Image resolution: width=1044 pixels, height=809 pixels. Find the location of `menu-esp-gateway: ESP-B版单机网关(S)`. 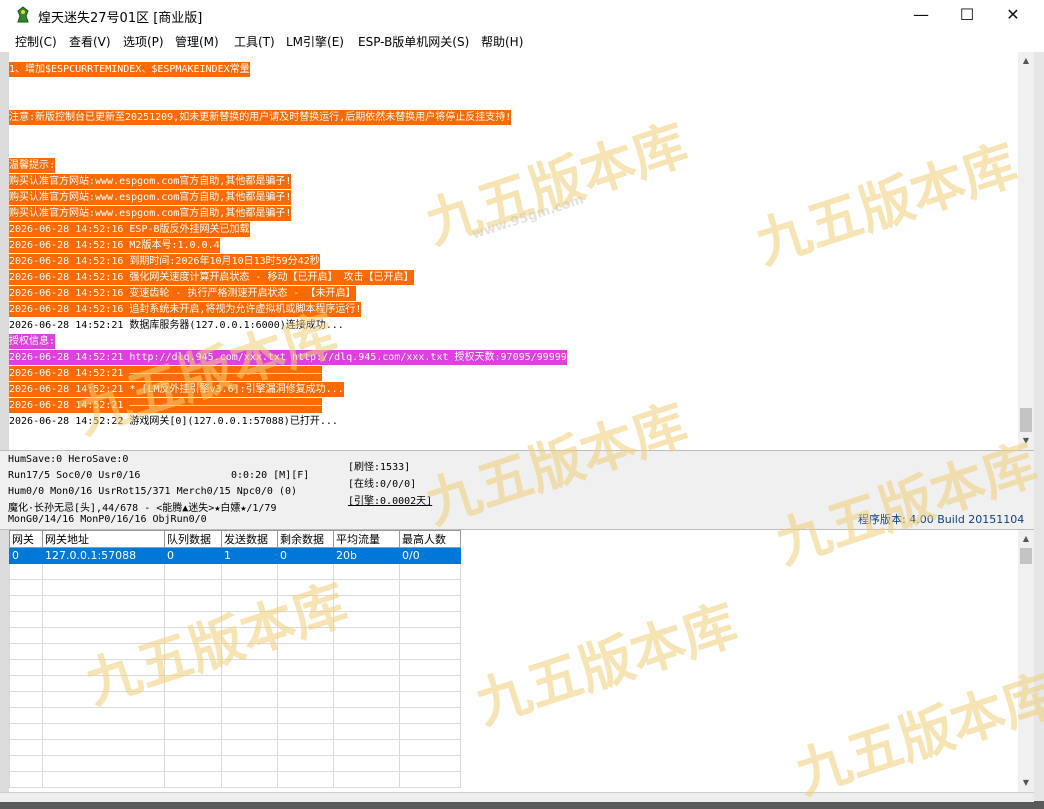

menu-esp-gateway: ESP-B版单机网关(S) is located at coordinates (413, 41).